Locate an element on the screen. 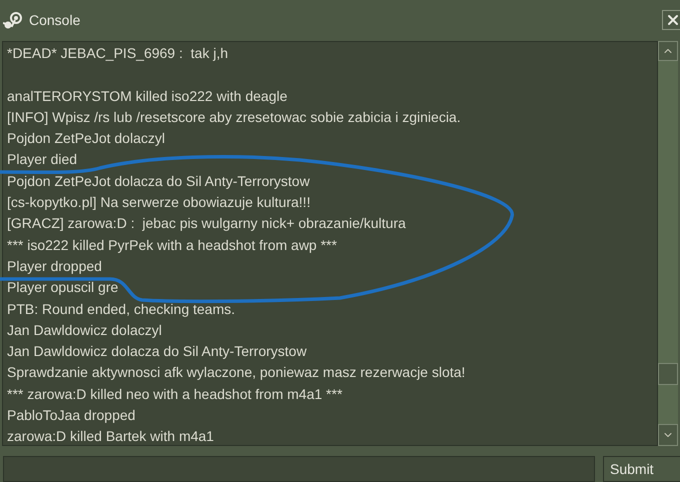 Image resolution: width=680 pixels, height=482 pixels. log-line: Player dropped is located at coordinates (54, 266).